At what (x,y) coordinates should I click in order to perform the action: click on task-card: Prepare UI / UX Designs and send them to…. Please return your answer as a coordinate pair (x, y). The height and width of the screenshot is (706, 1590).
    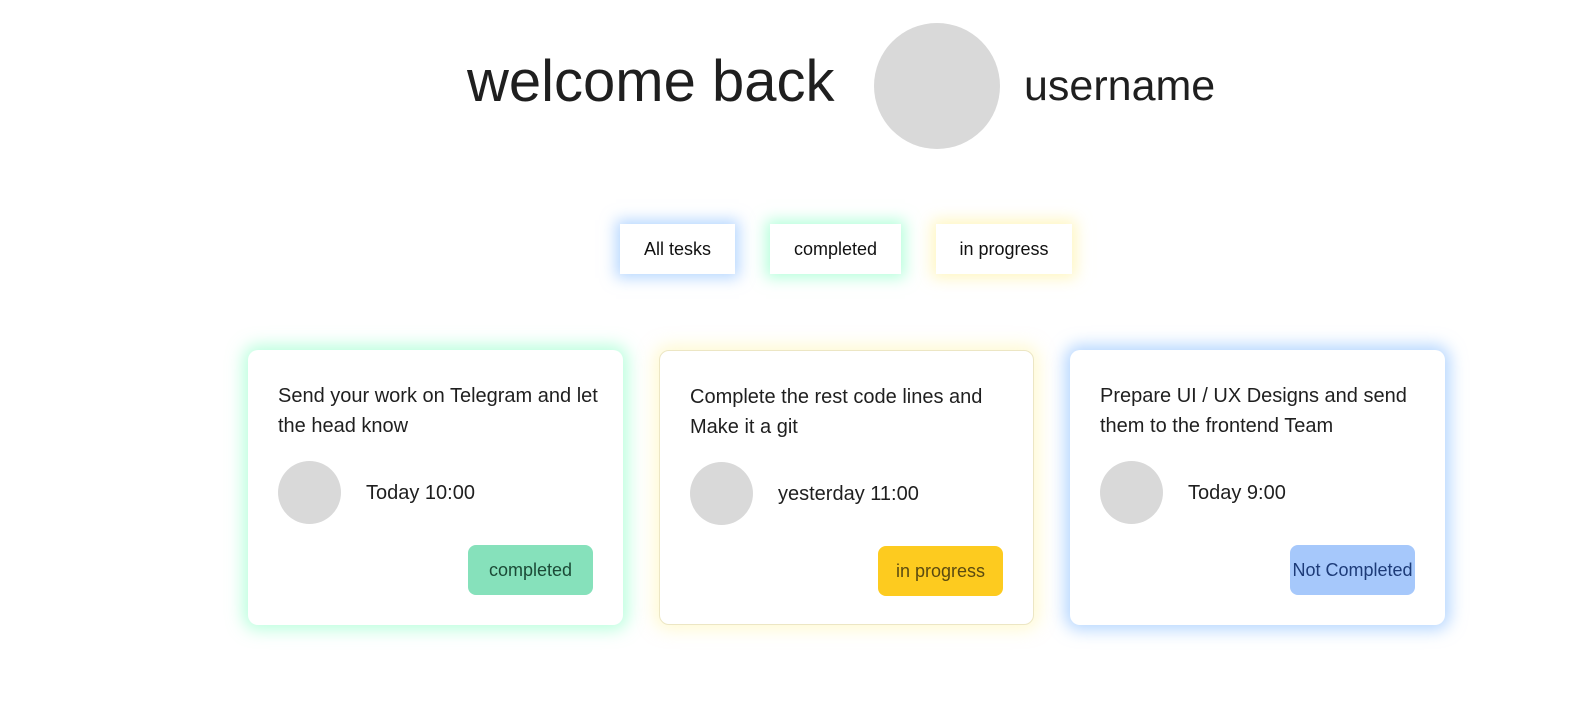
    Looking at the image, I should click on (1257, 487).